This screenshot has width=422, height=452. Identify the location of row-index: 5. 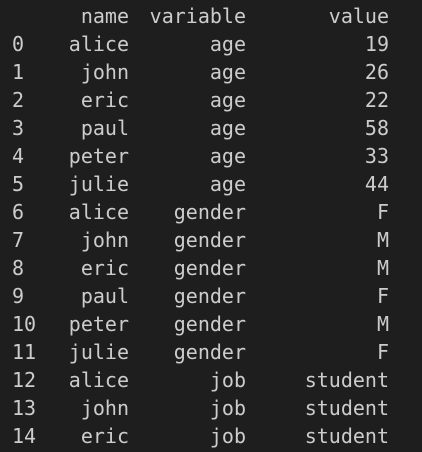
(18, 184).